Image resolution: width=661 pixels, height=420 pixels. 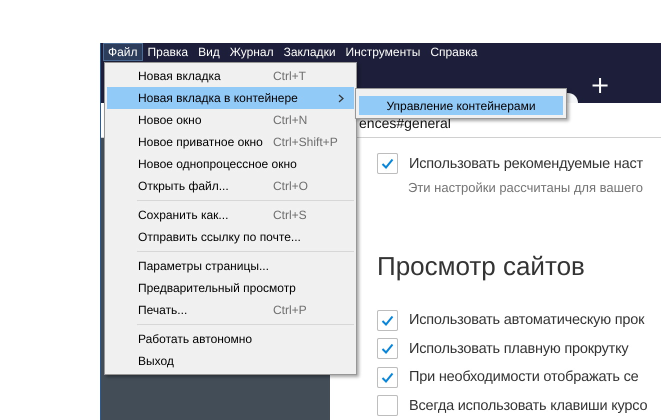 What do you see at coordinates (168, 52) in the screenshot?
I see `menu-bar-item: Правка` at bounding box center [168, 52].